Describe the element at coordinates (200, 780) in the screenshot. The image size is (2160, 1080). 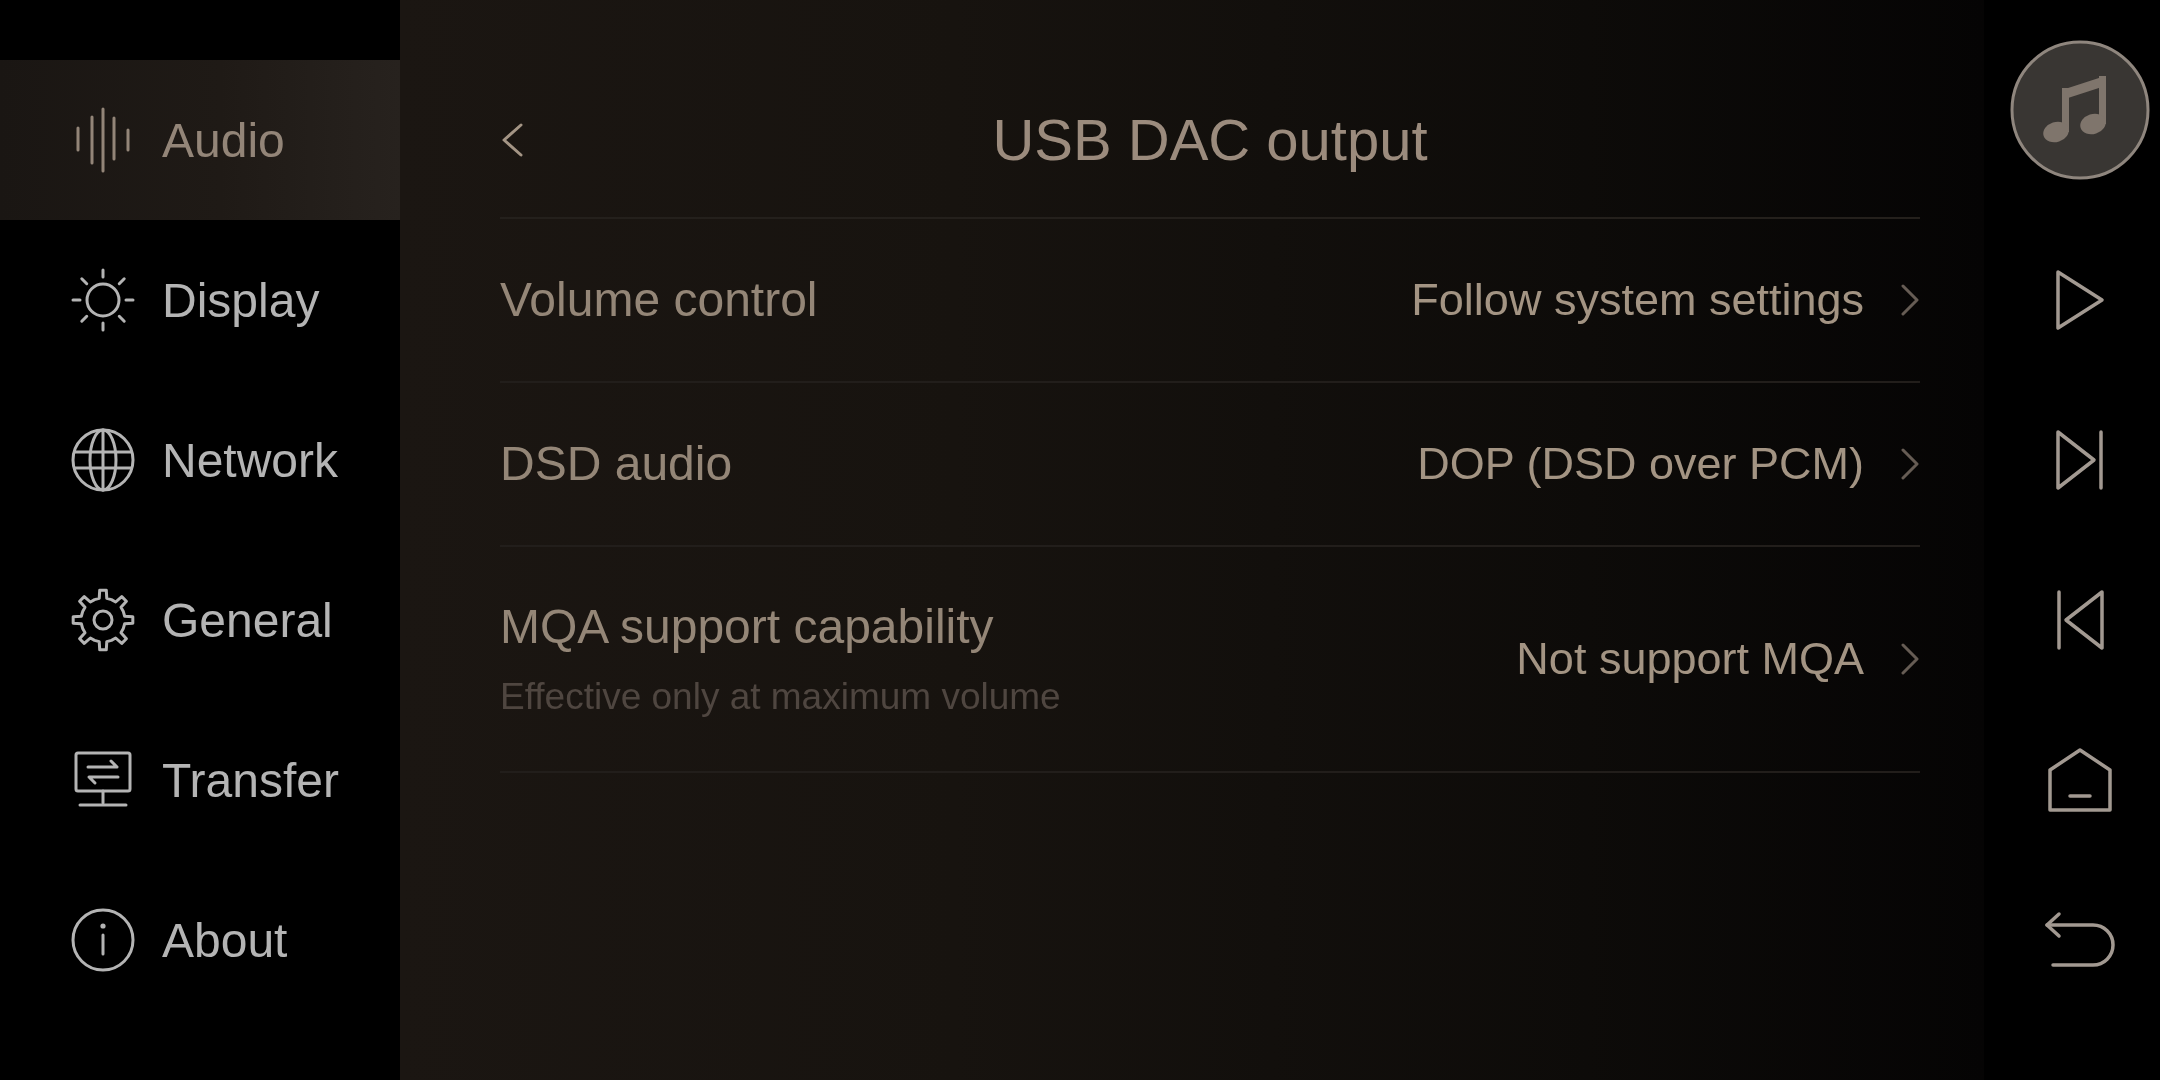
I see `sidebar-item: Transfer` at that location.